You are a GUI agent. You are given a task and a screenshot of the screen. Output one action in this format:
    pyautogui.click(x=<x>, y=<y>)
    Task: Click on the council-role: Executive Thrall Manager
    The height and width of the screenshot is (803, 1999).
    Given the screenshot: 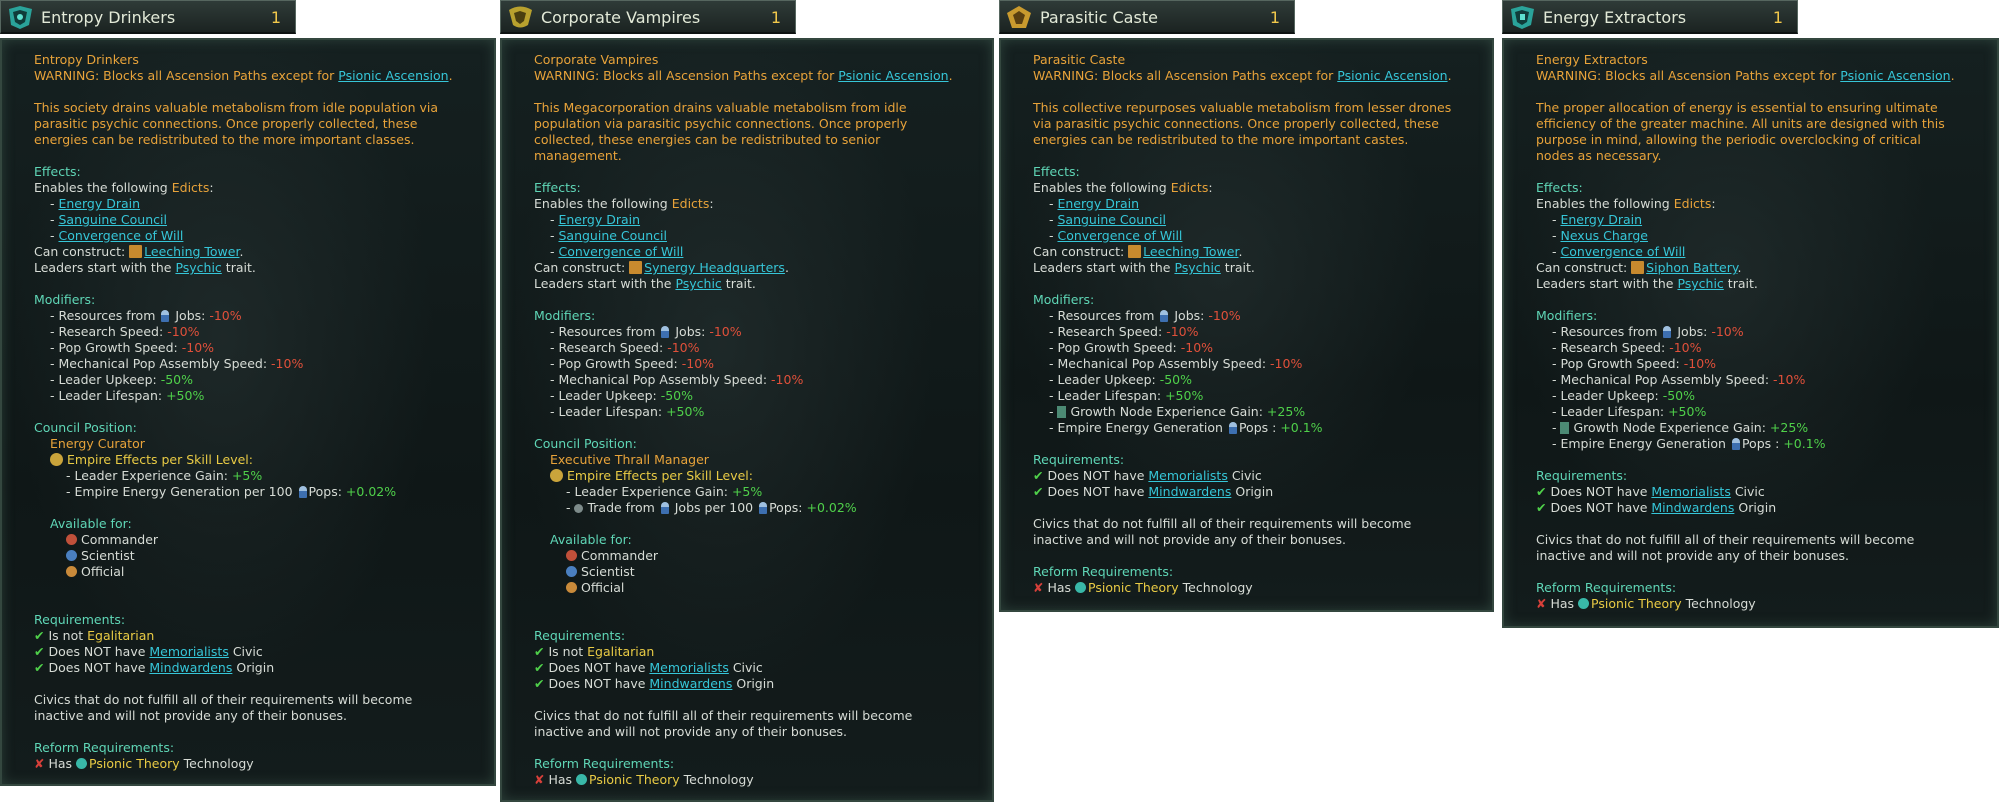 What is the action you would take?
    pyautogui.click(x=629, y=459)
    